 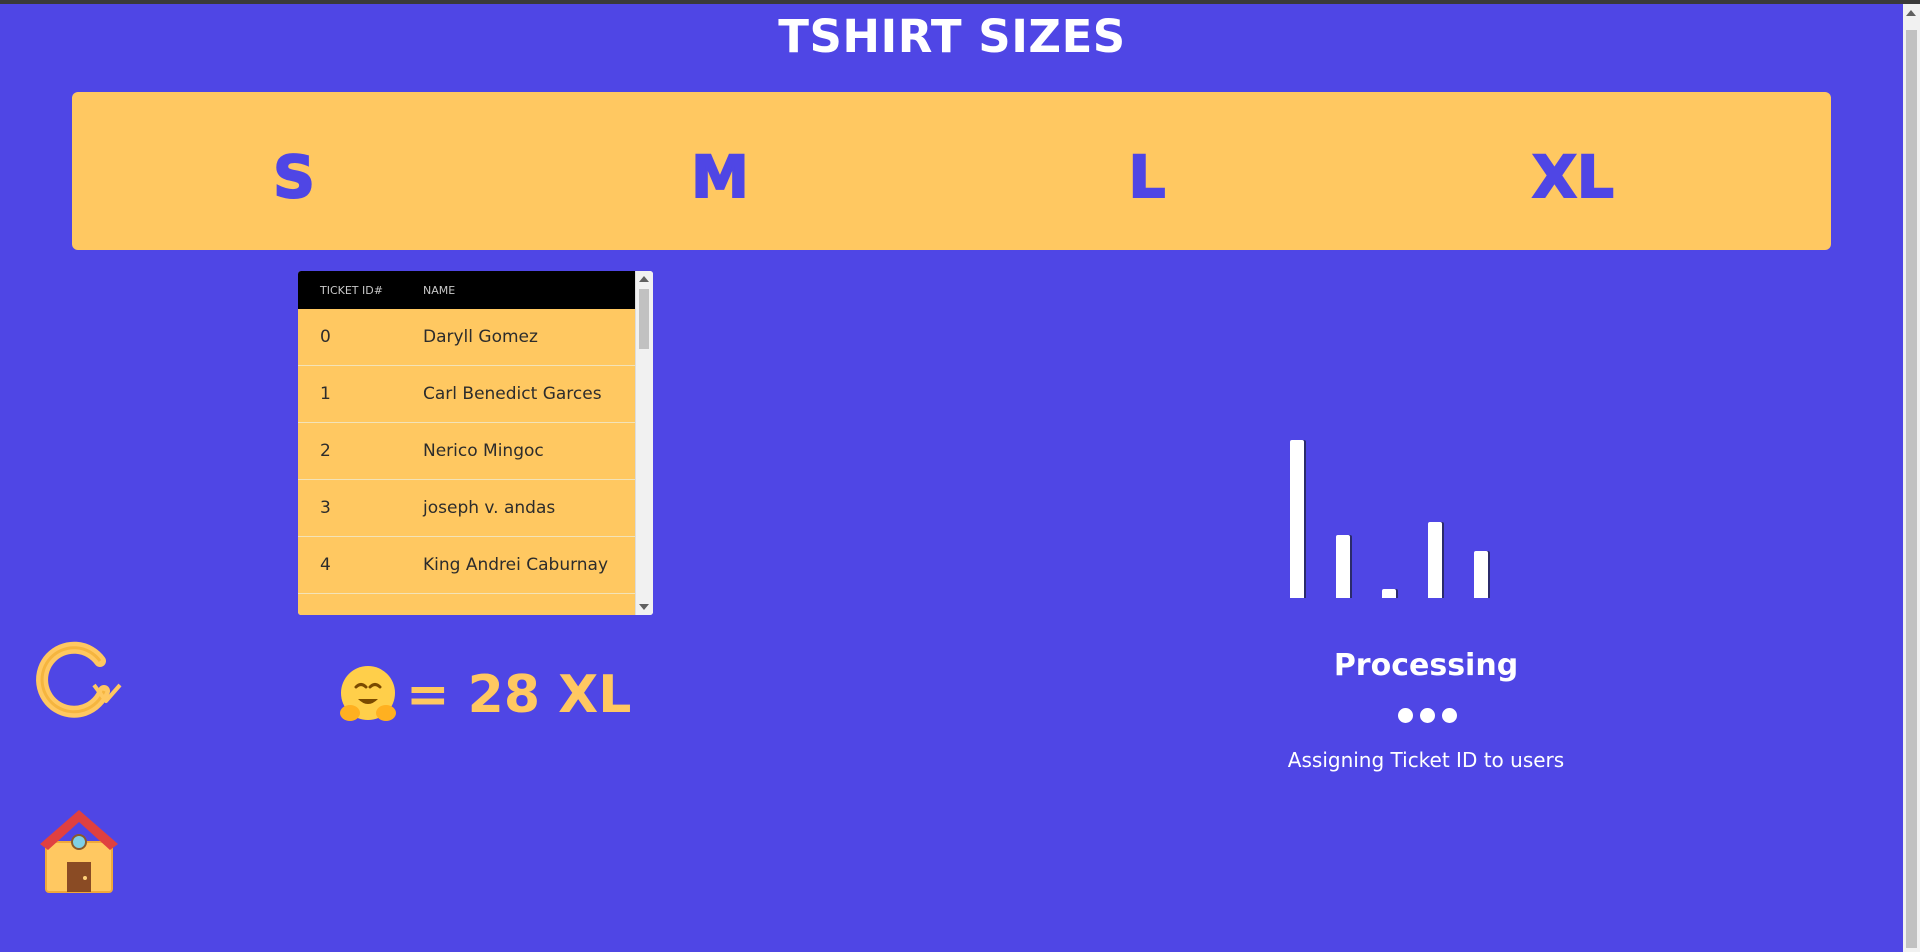 What do you see at coordinates (644, 319) in the screenshot?
I see `table-scrollbar-thumb` at bounding box center [644, 319].